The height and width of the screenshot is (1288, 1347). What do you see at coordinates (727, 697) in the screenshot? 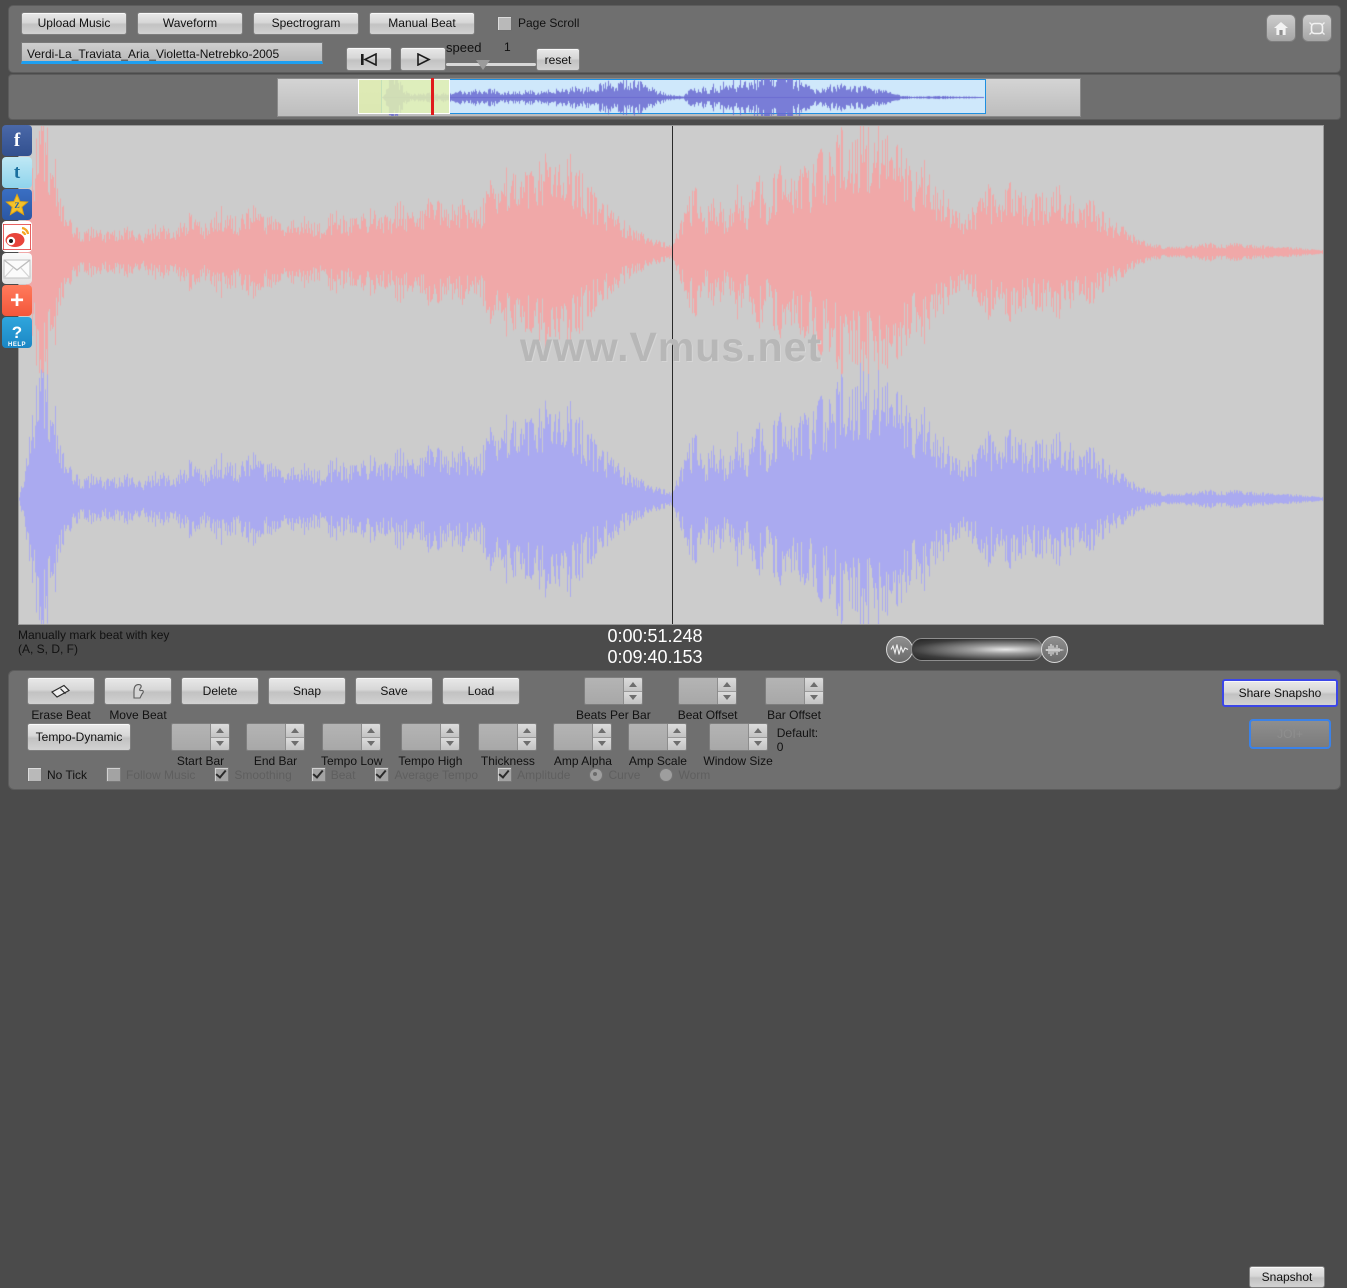
I see `beat-offset-down` at bounding box center [727, 697].